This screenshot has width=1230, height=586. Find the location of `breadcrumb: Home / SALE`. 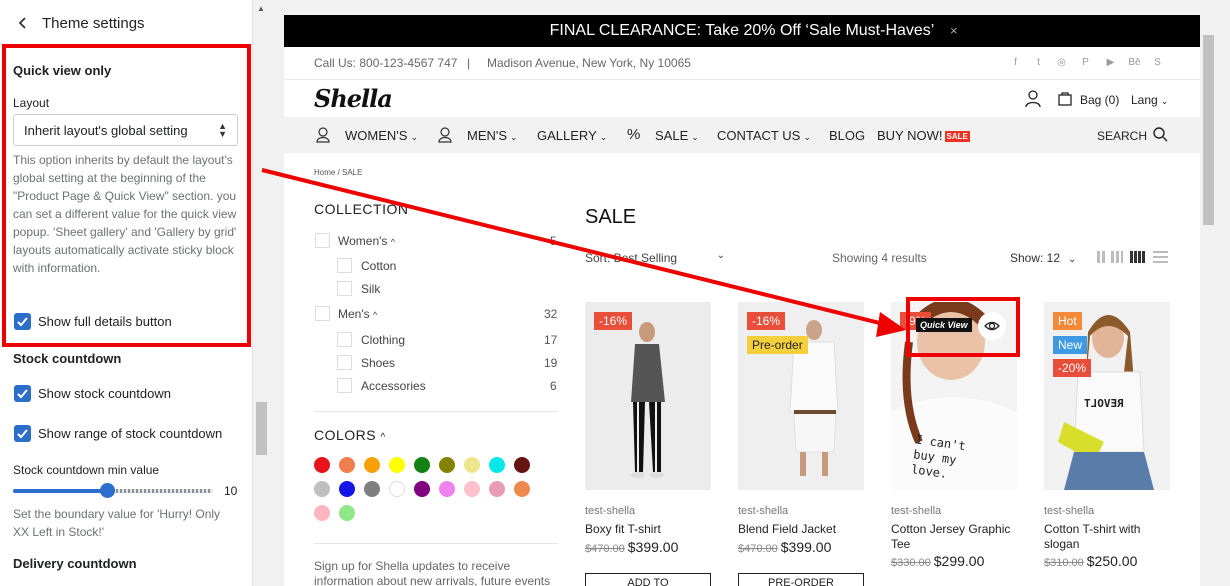

breadcrumb: Home / SALE is located at coordinates (338, 172).